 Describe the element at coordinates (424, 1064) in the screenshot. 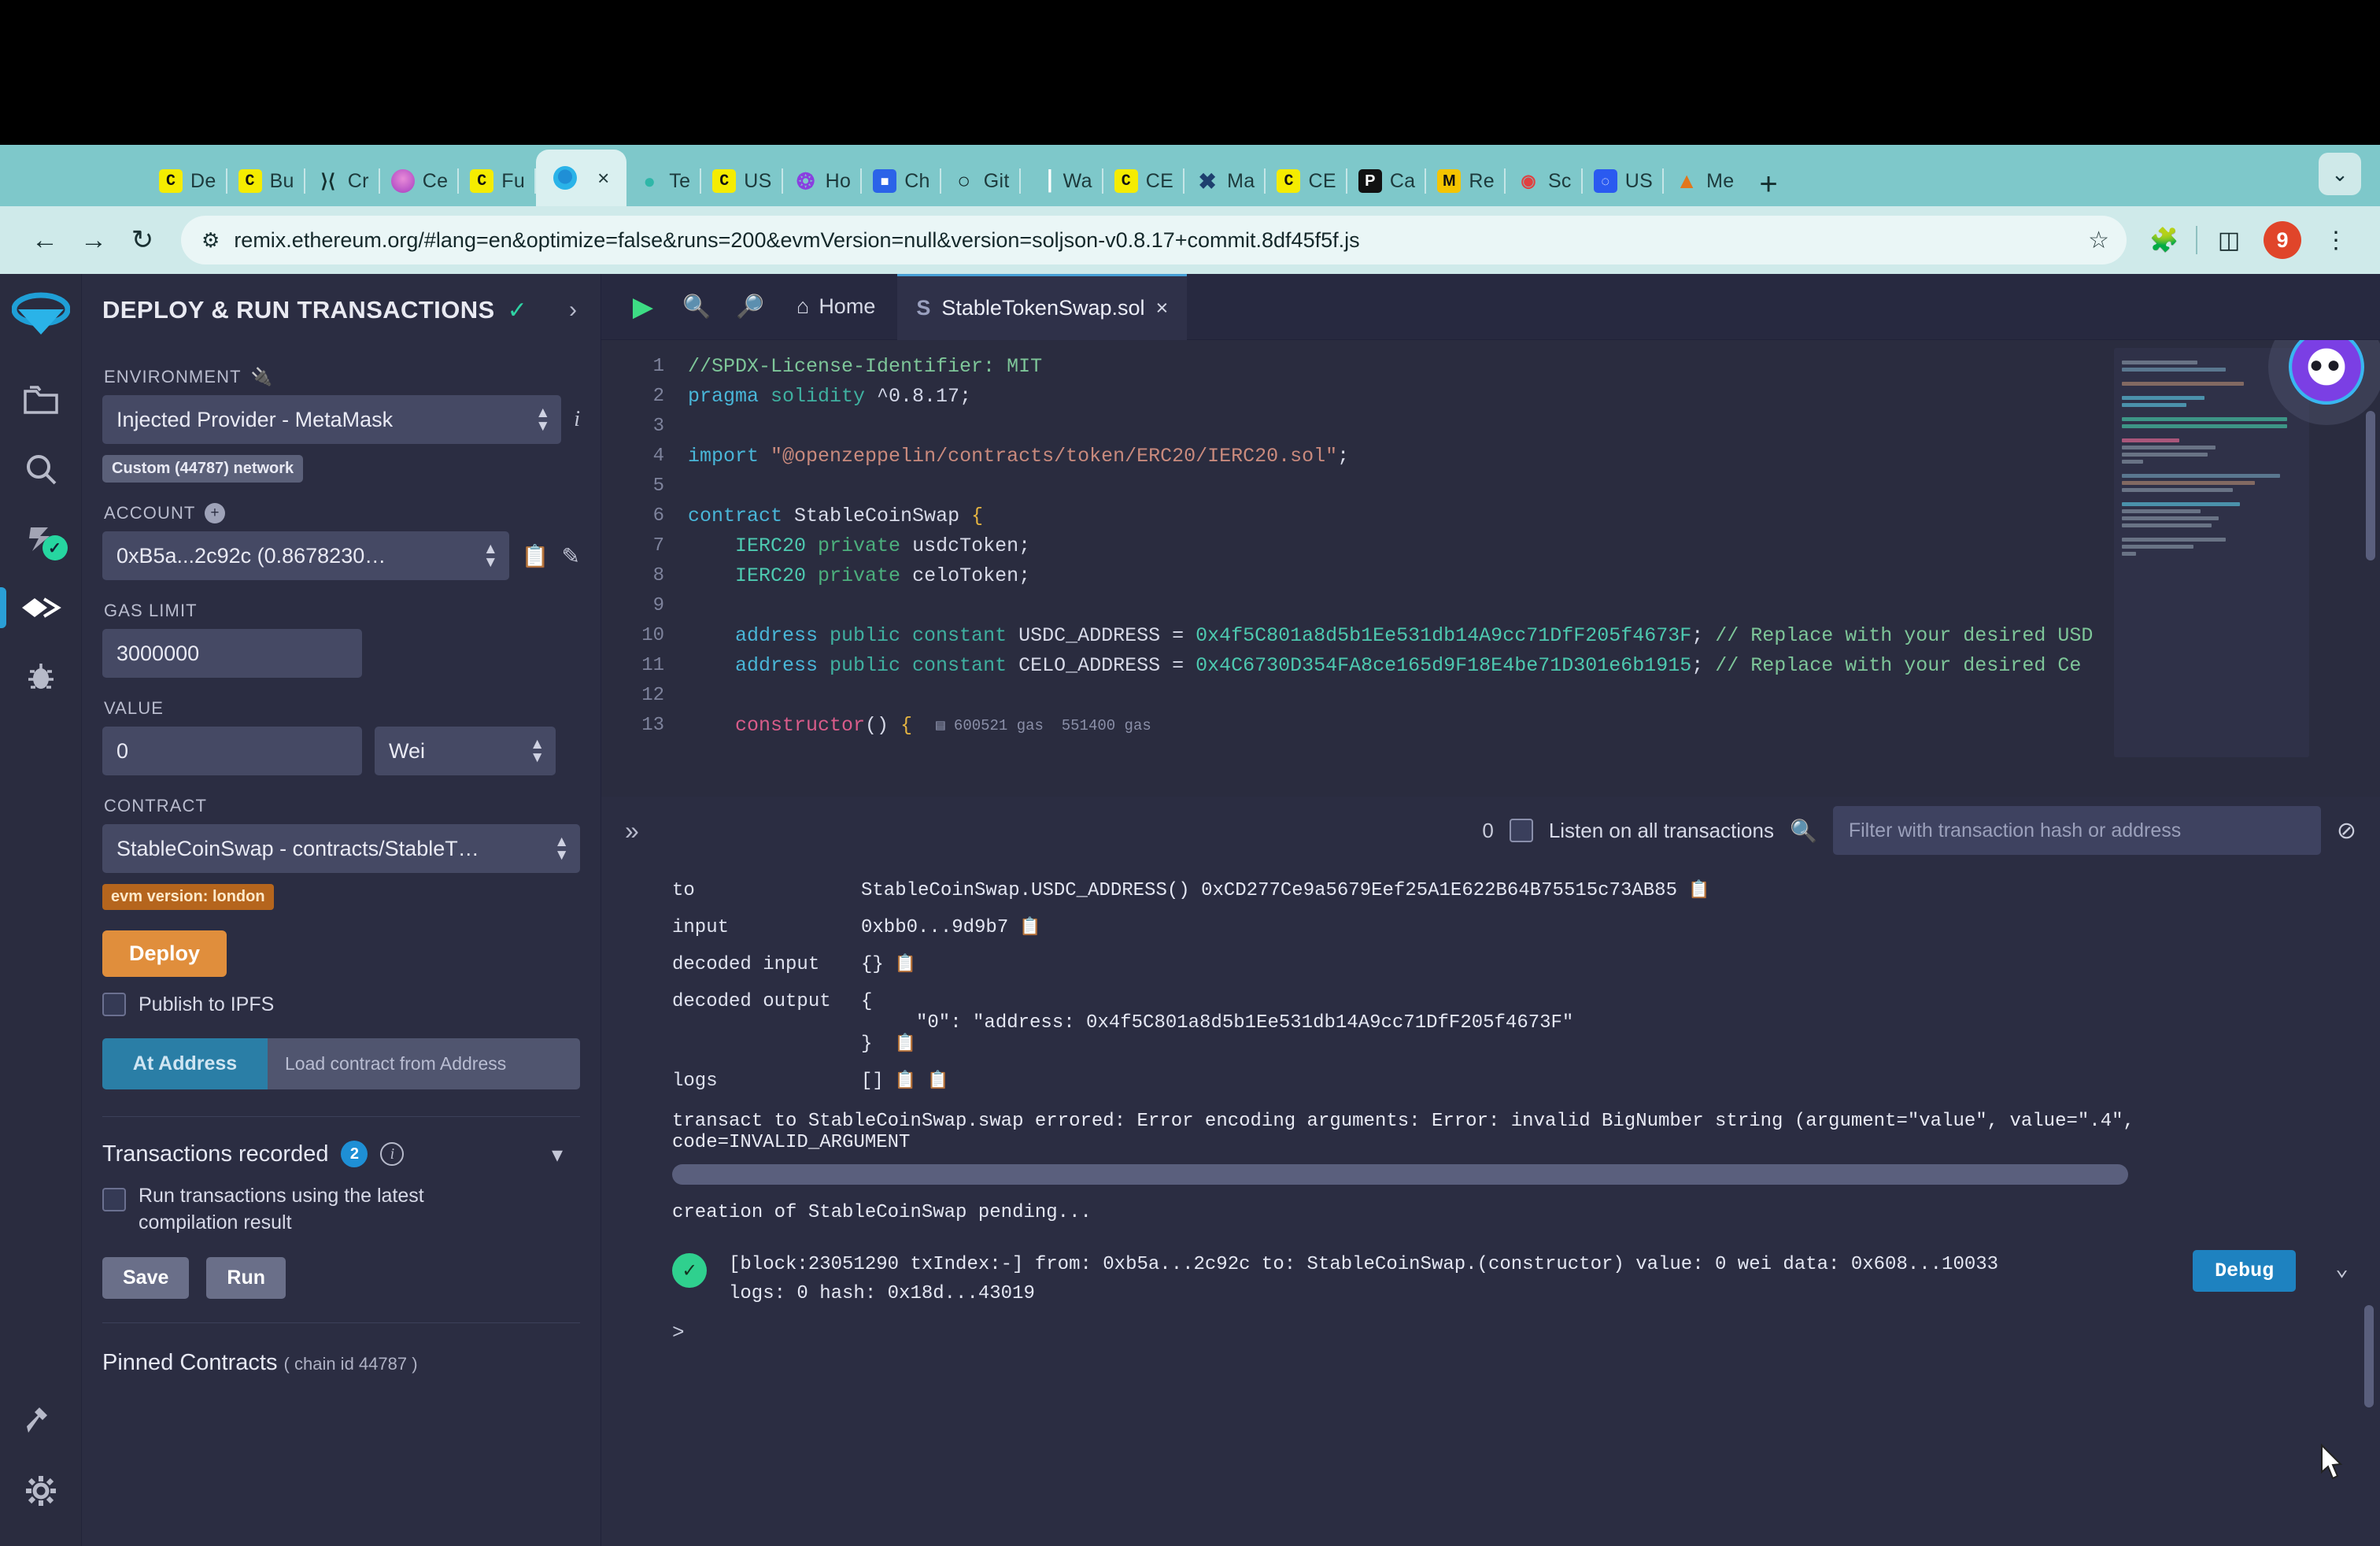

I see `at-address-input: Load contract from Address` at that location.